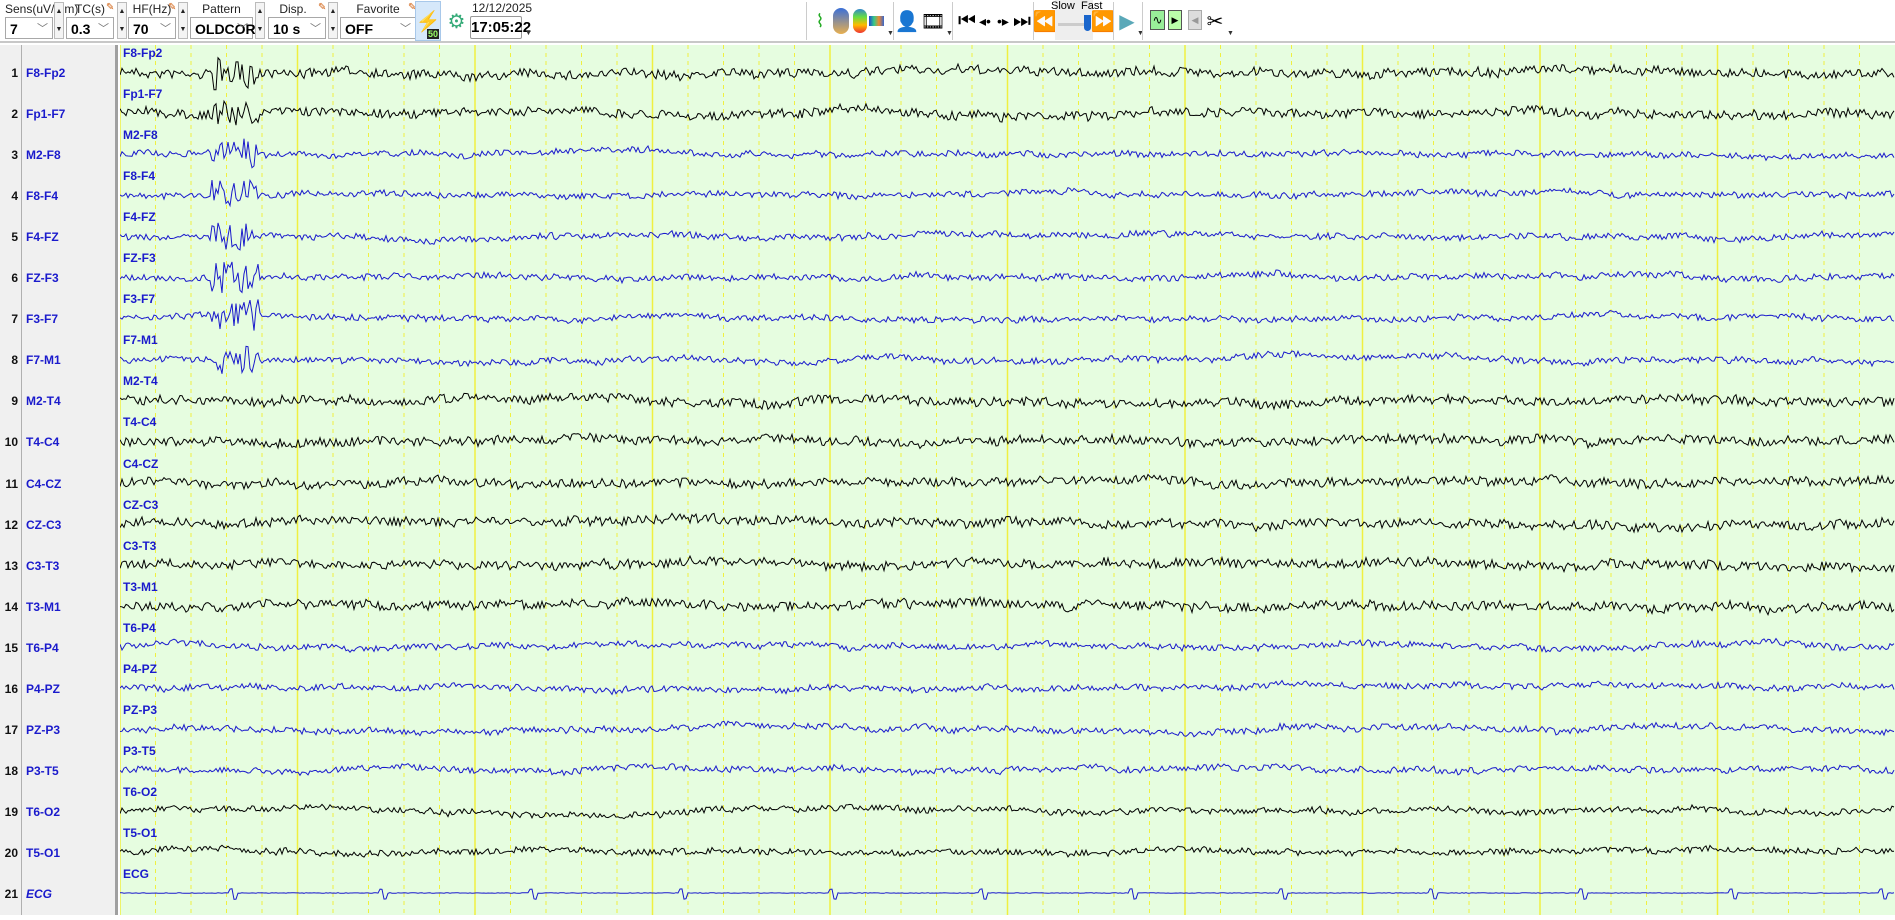 This screenshot has height=920, width=1895. I want to click on video-button: 🎞, so click(932, 21).